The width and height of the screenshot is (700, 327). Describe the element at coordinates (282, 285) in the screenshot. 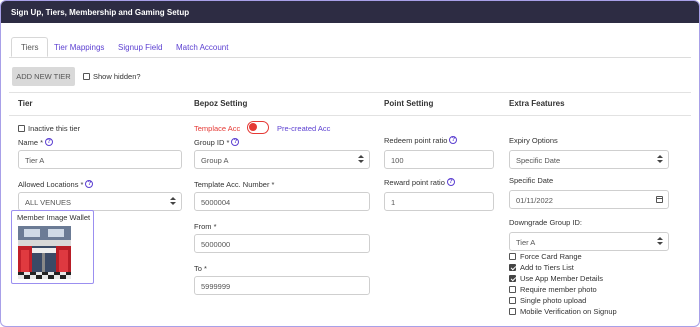

I see `to-input: 5999999` at that location.